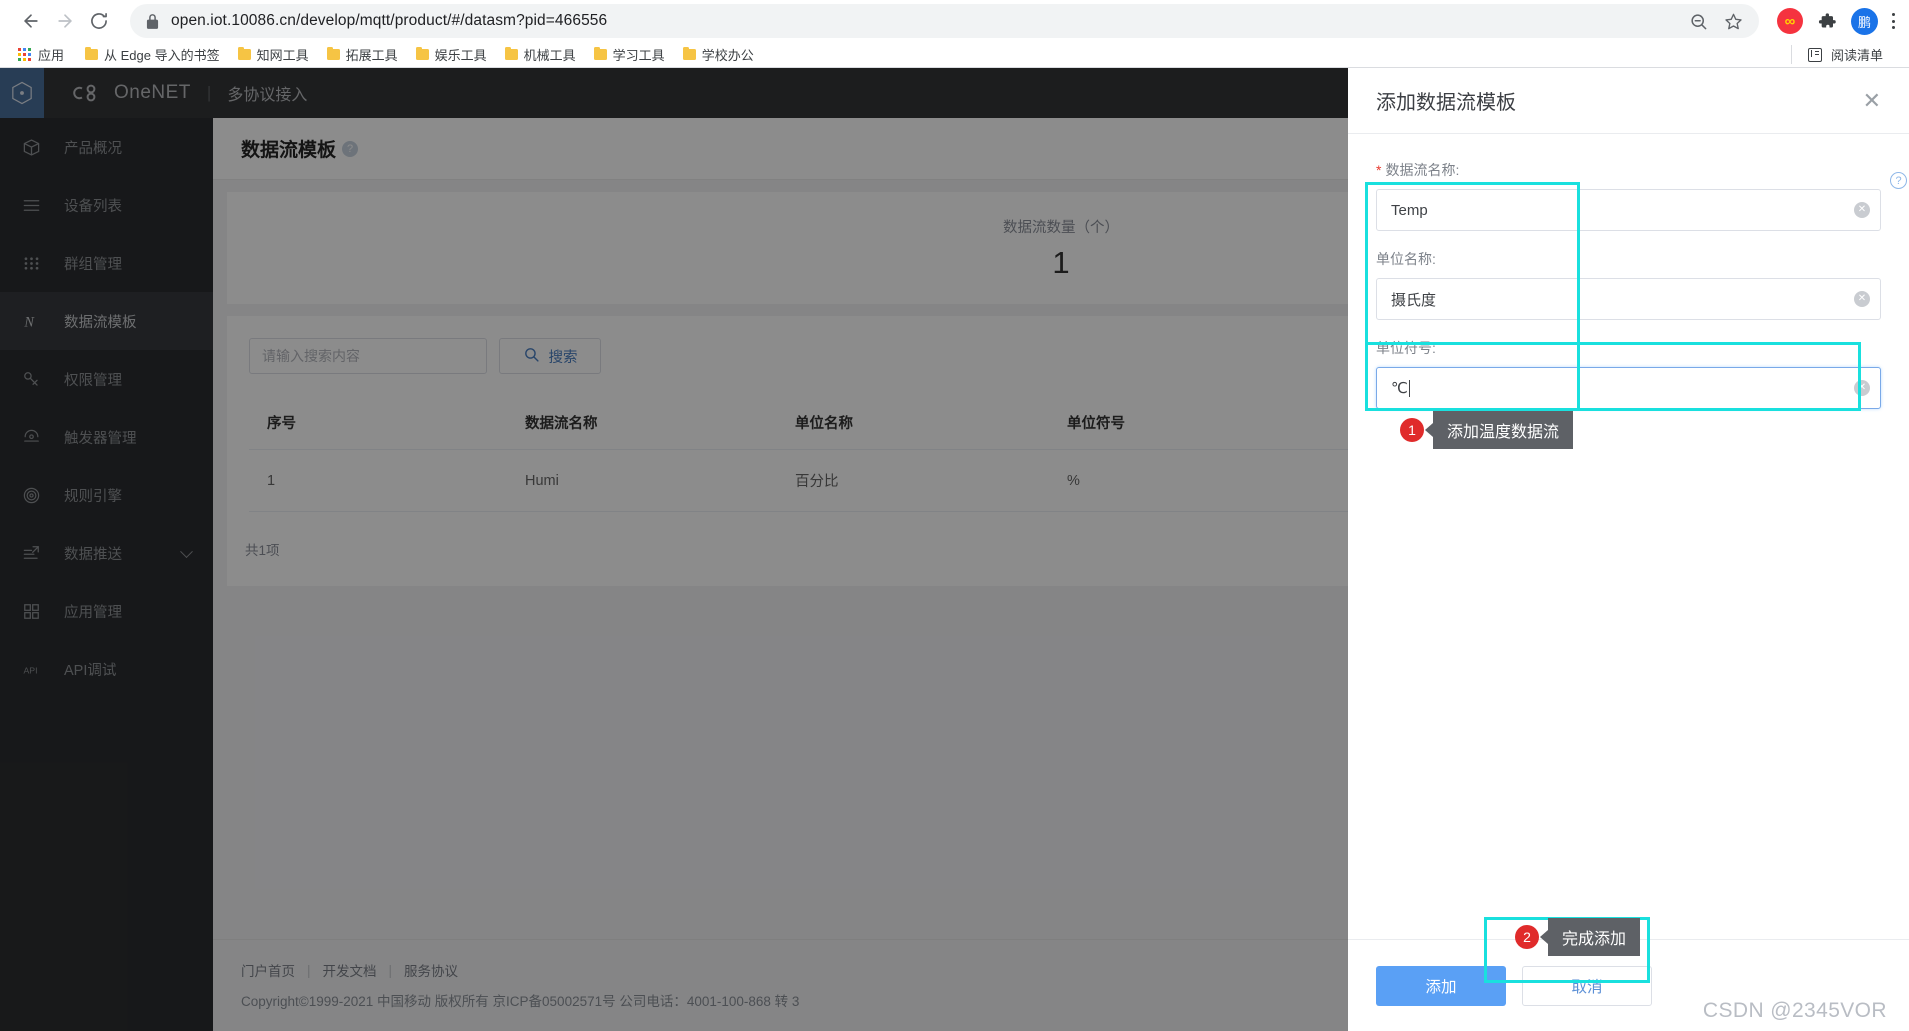 This screenshot has width=1909, height=1031. Describe the element at coordinates (1628, 299) in the screenshot. I see `unit-name-input: 摄氏度 ✕` at that location.